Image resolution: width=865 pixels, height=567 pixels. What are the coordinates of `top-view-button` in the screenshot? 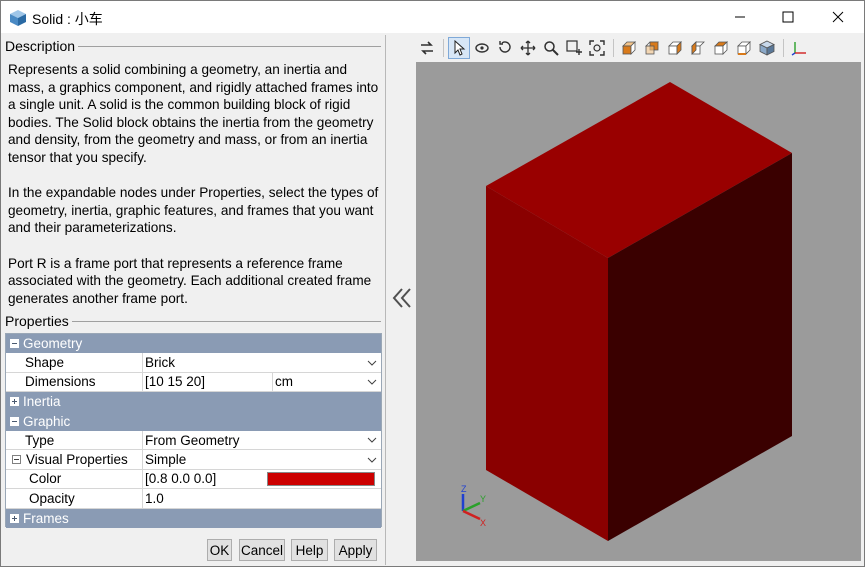 It's located at (721, 48).